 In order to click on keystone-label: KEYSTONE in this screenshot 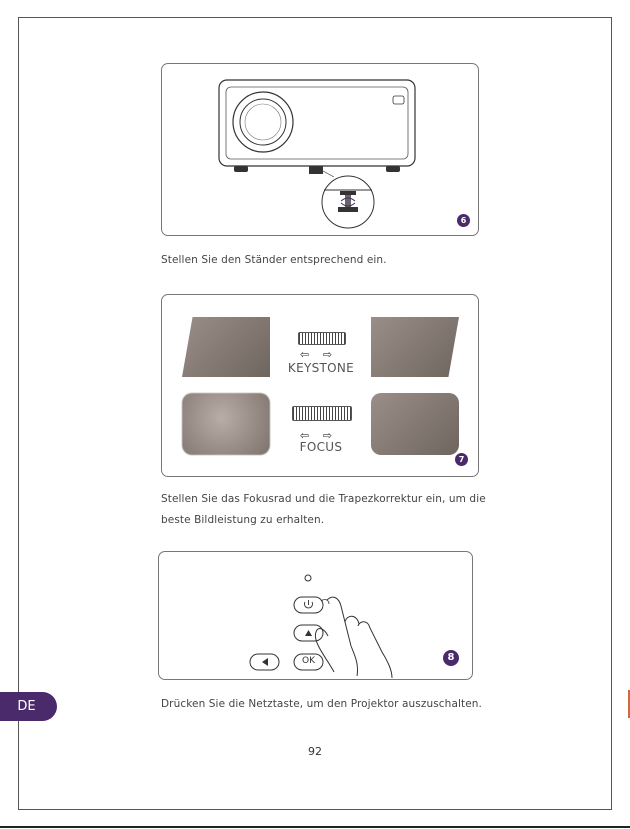, I will do `click(321, 368)`.